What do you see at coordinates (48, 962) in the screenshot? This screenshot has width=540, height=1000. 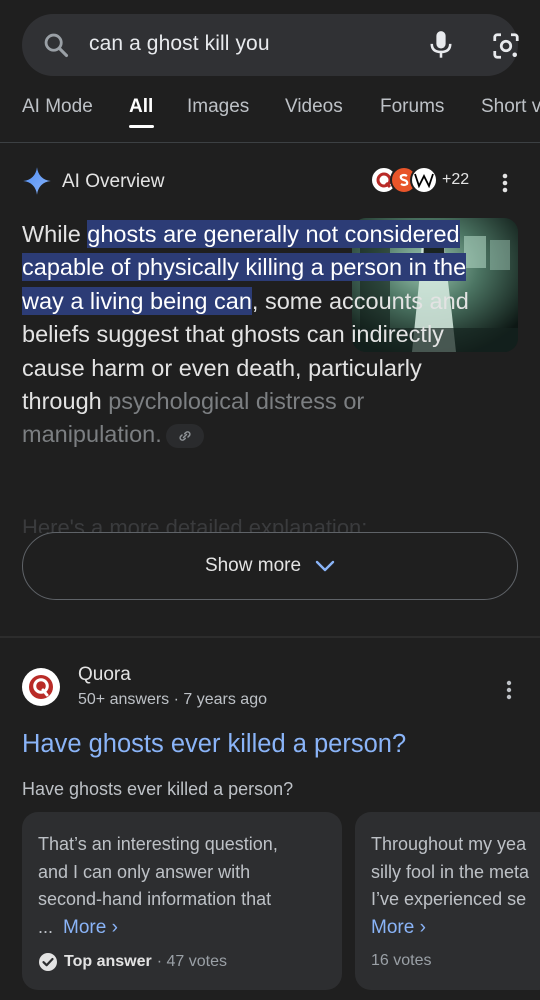 I see `check-circle-icon` at bounding box center [48, 962].